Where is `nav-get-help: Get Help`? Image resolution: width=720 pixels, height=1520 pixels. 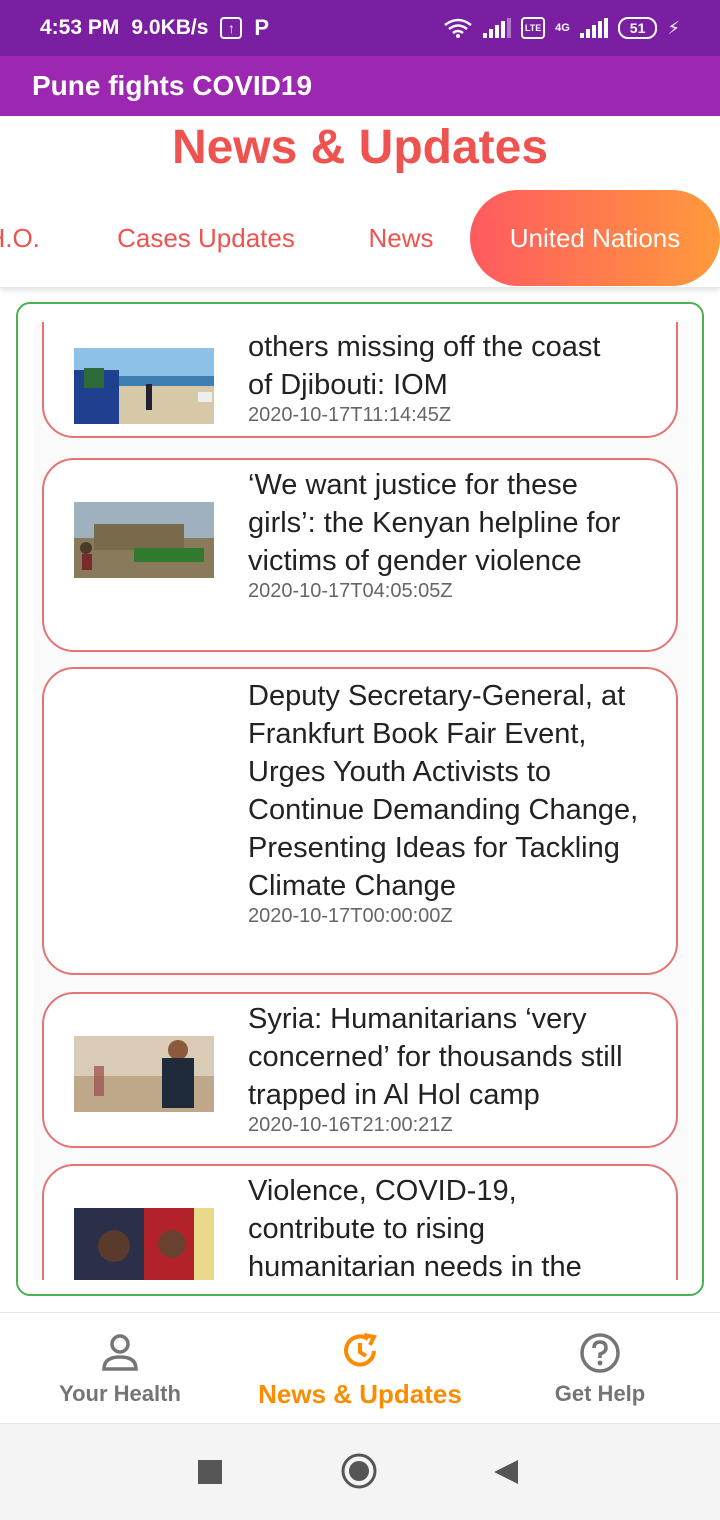 nav-get-help: Get Help is located at coordinates (600, 1369).